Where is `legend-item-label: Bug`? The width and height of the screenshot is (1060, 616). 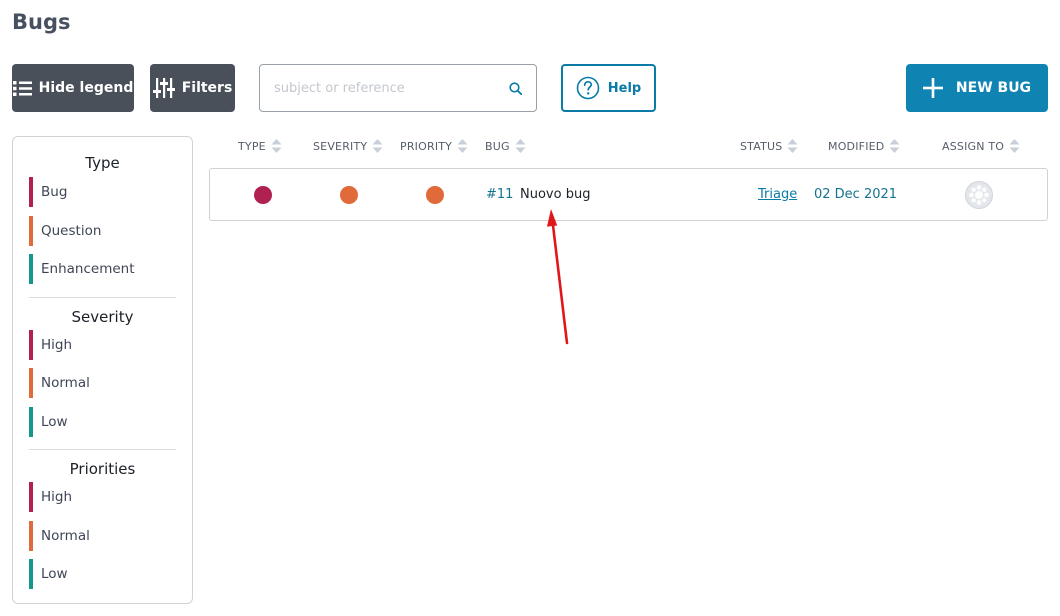
legend-item-label: Bug is located at coordinates (54, 192).